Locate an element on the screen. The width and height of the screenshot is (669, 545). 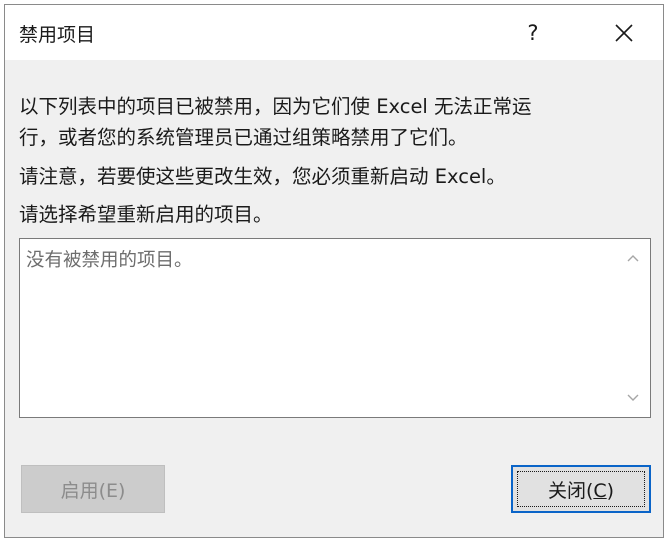
select-instruction: 请选择希望重新启用的项目。 is located at coordinates (146, 214).